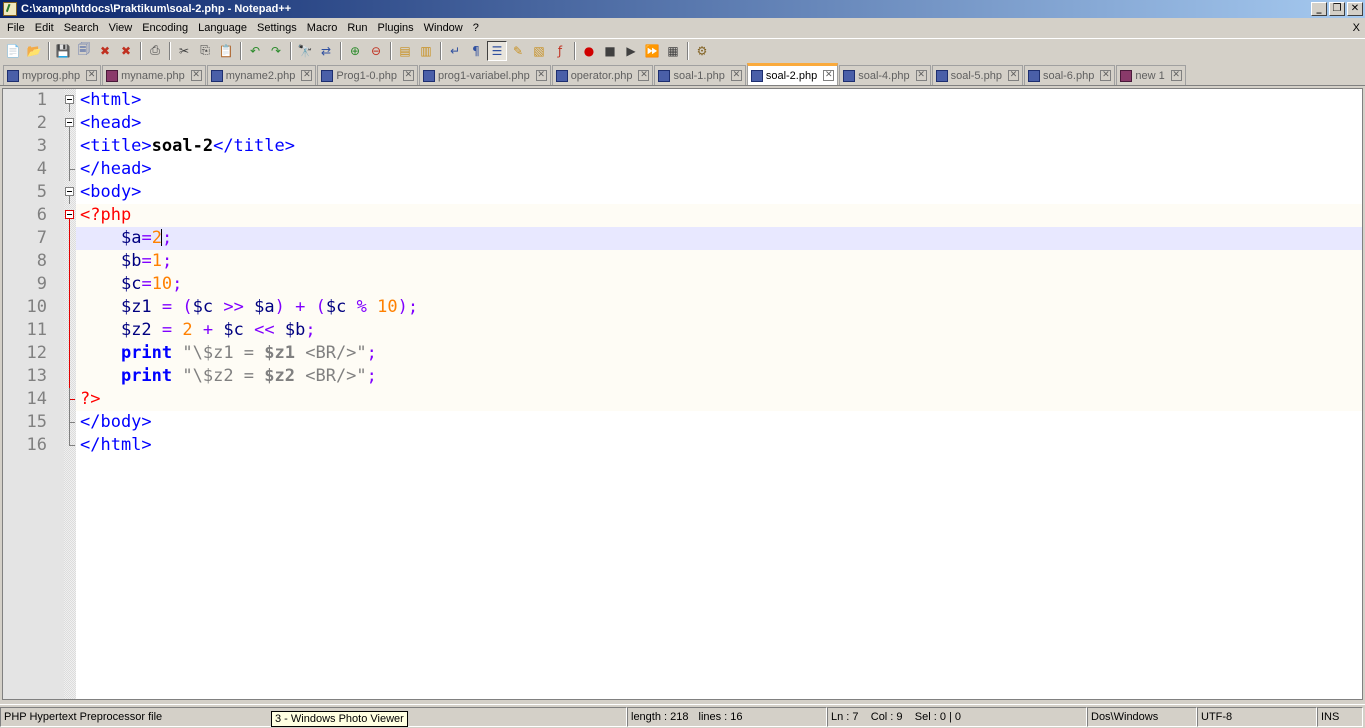 The height and width of the screenshot is (728, 1365). Describe the element at coordinates (184, 51) in the screenshot. I see `cut-icon: ✂` at that location.